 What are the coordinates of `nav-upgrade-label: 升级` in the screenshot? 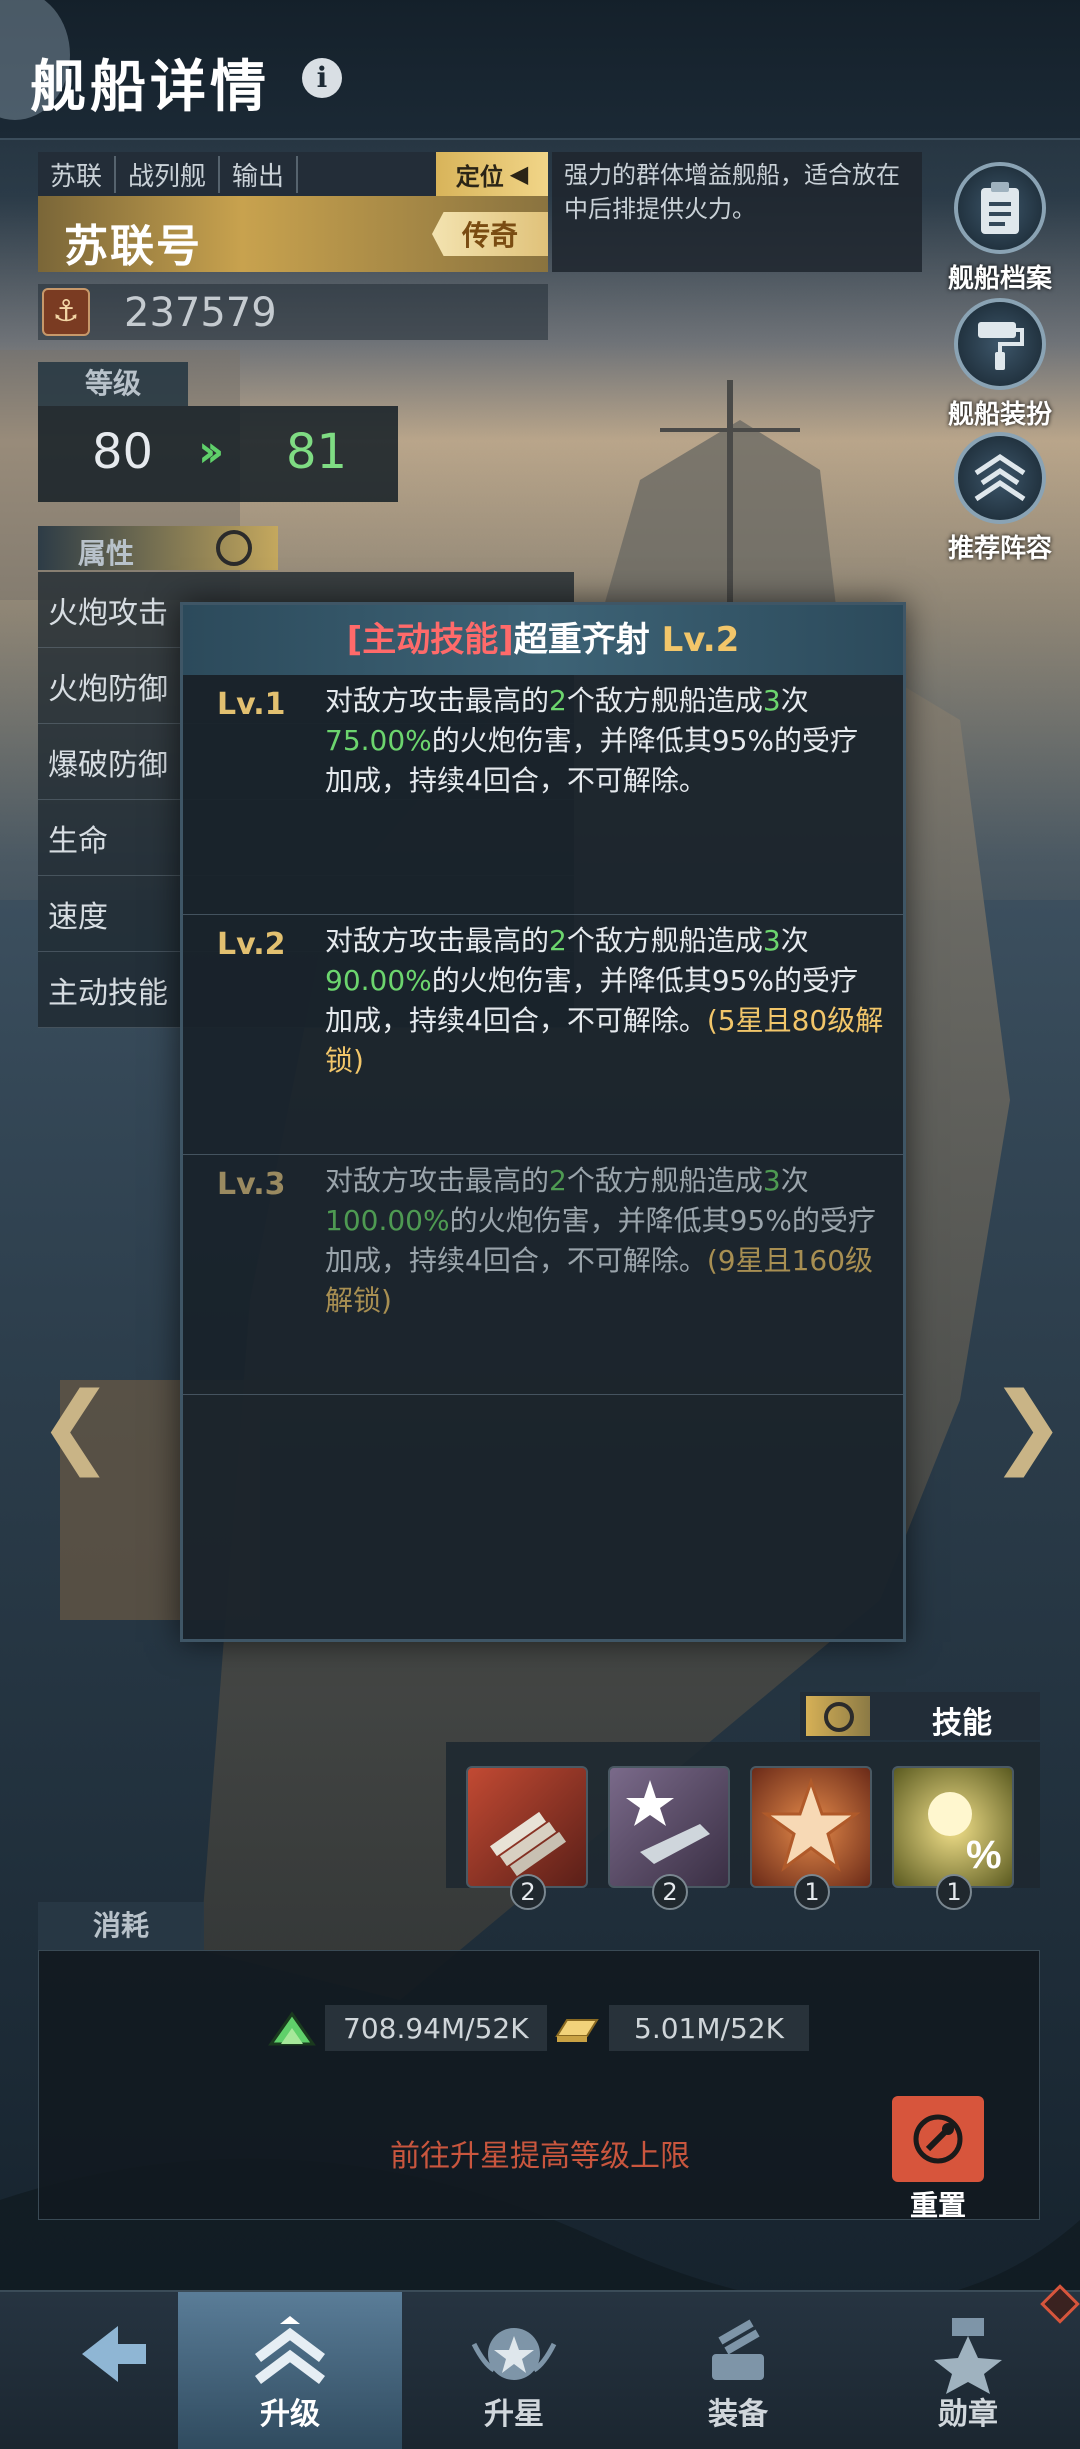 It's located at (290, 2414).